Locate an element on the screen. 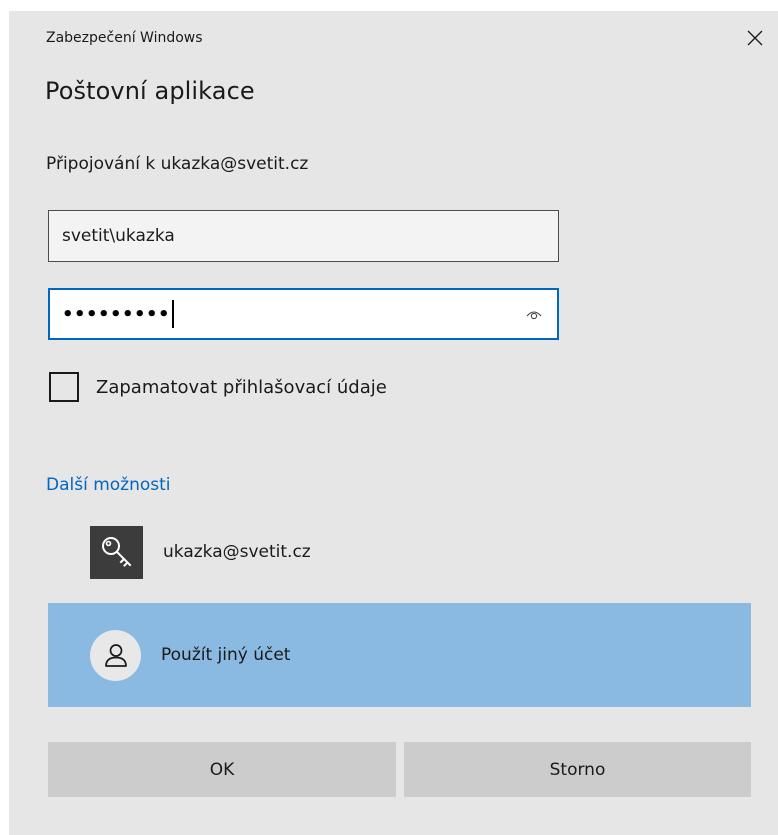 The width and height of the screenshot is (778, 835). dialog-title: Poštovní aplikace is located at coordinates (150, 91).